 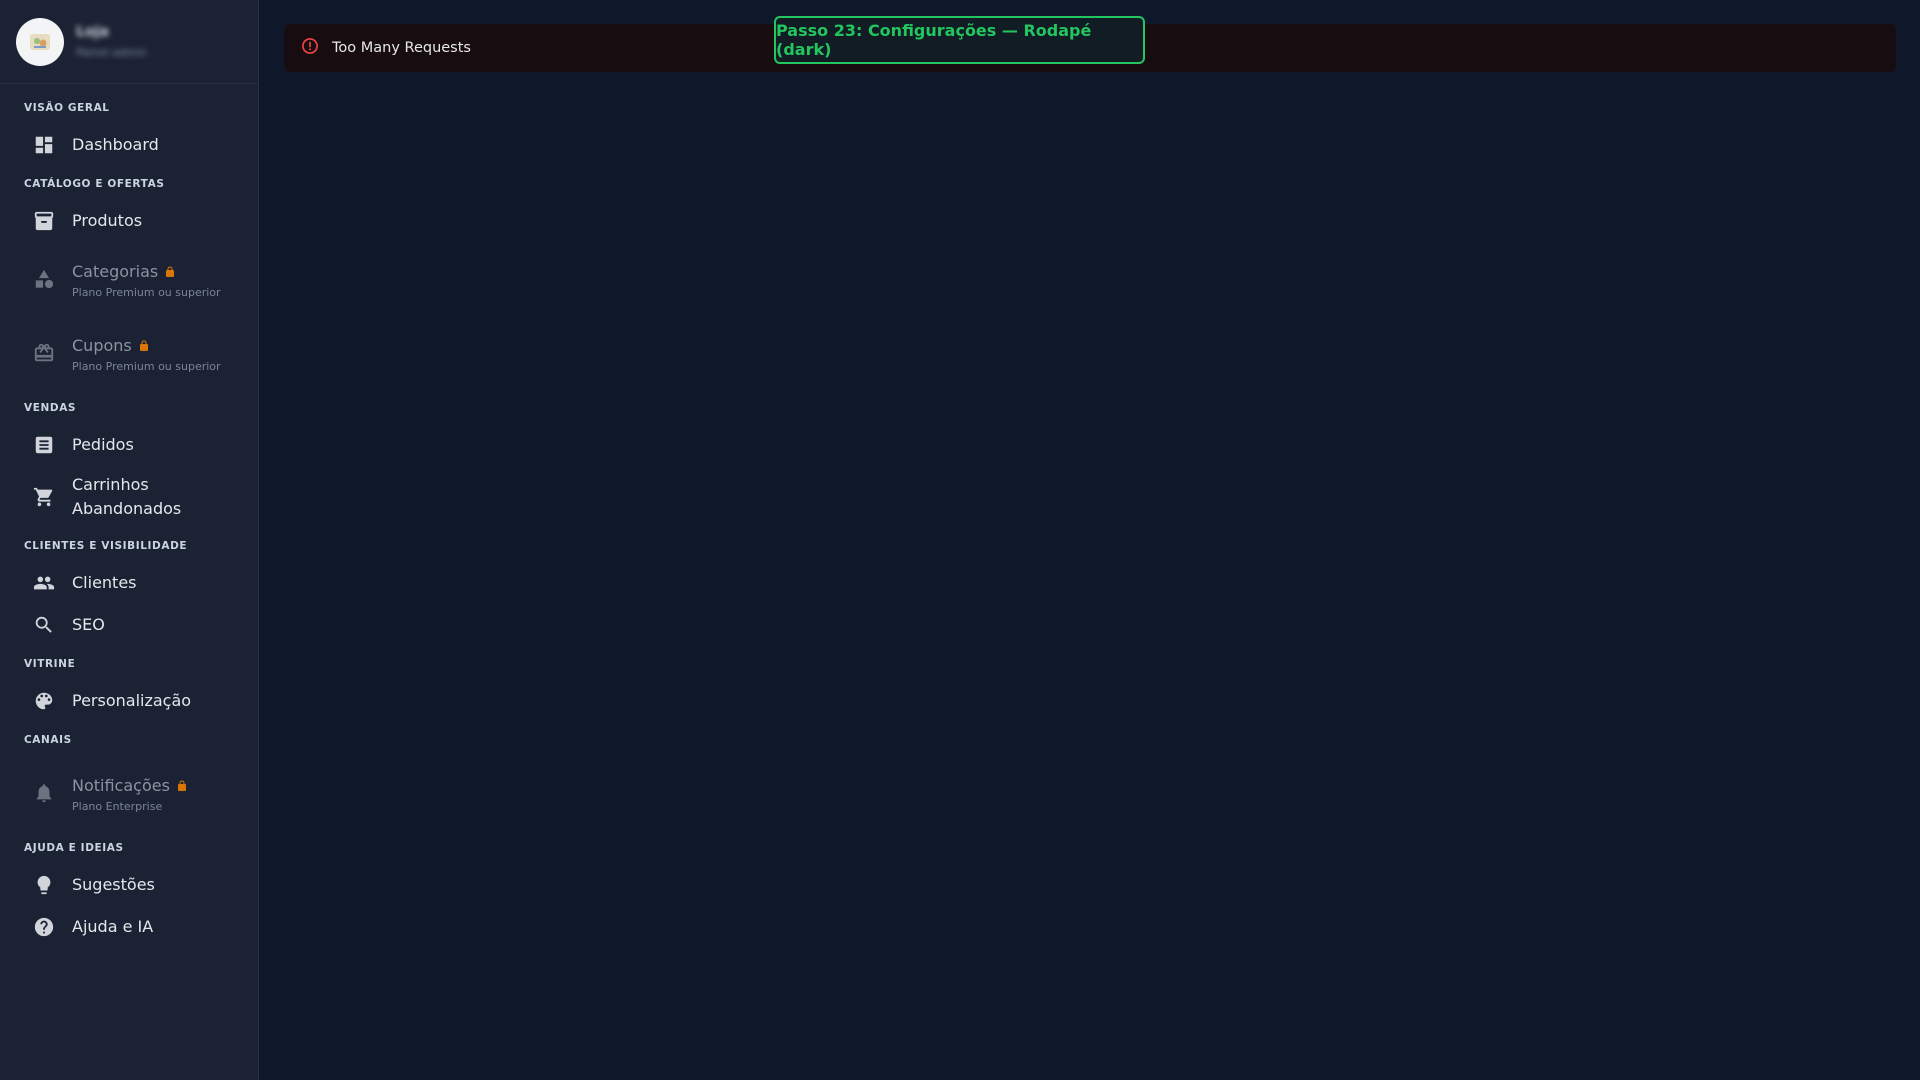 I want to click on sidebar-item-label: Ajuda e IA, so click(x=113, y=926).